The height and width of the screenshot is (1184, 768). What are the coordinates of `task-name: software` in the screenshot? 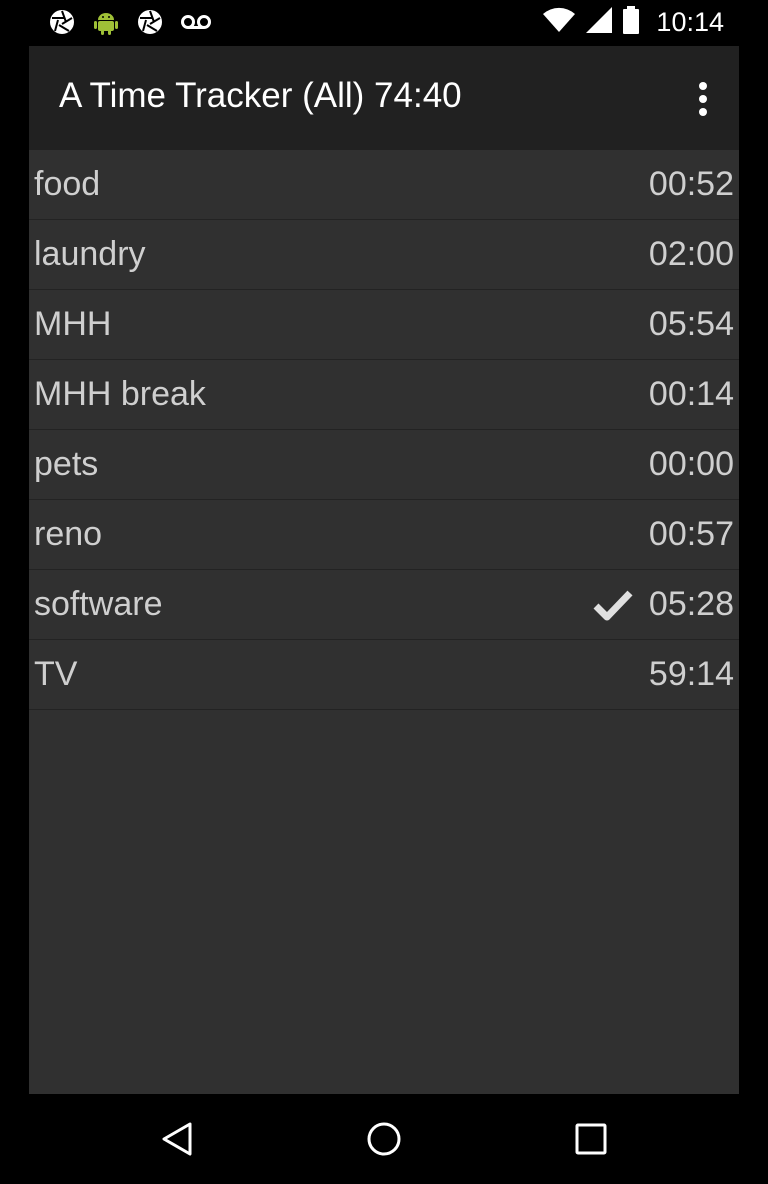 It's located at (98, 604).